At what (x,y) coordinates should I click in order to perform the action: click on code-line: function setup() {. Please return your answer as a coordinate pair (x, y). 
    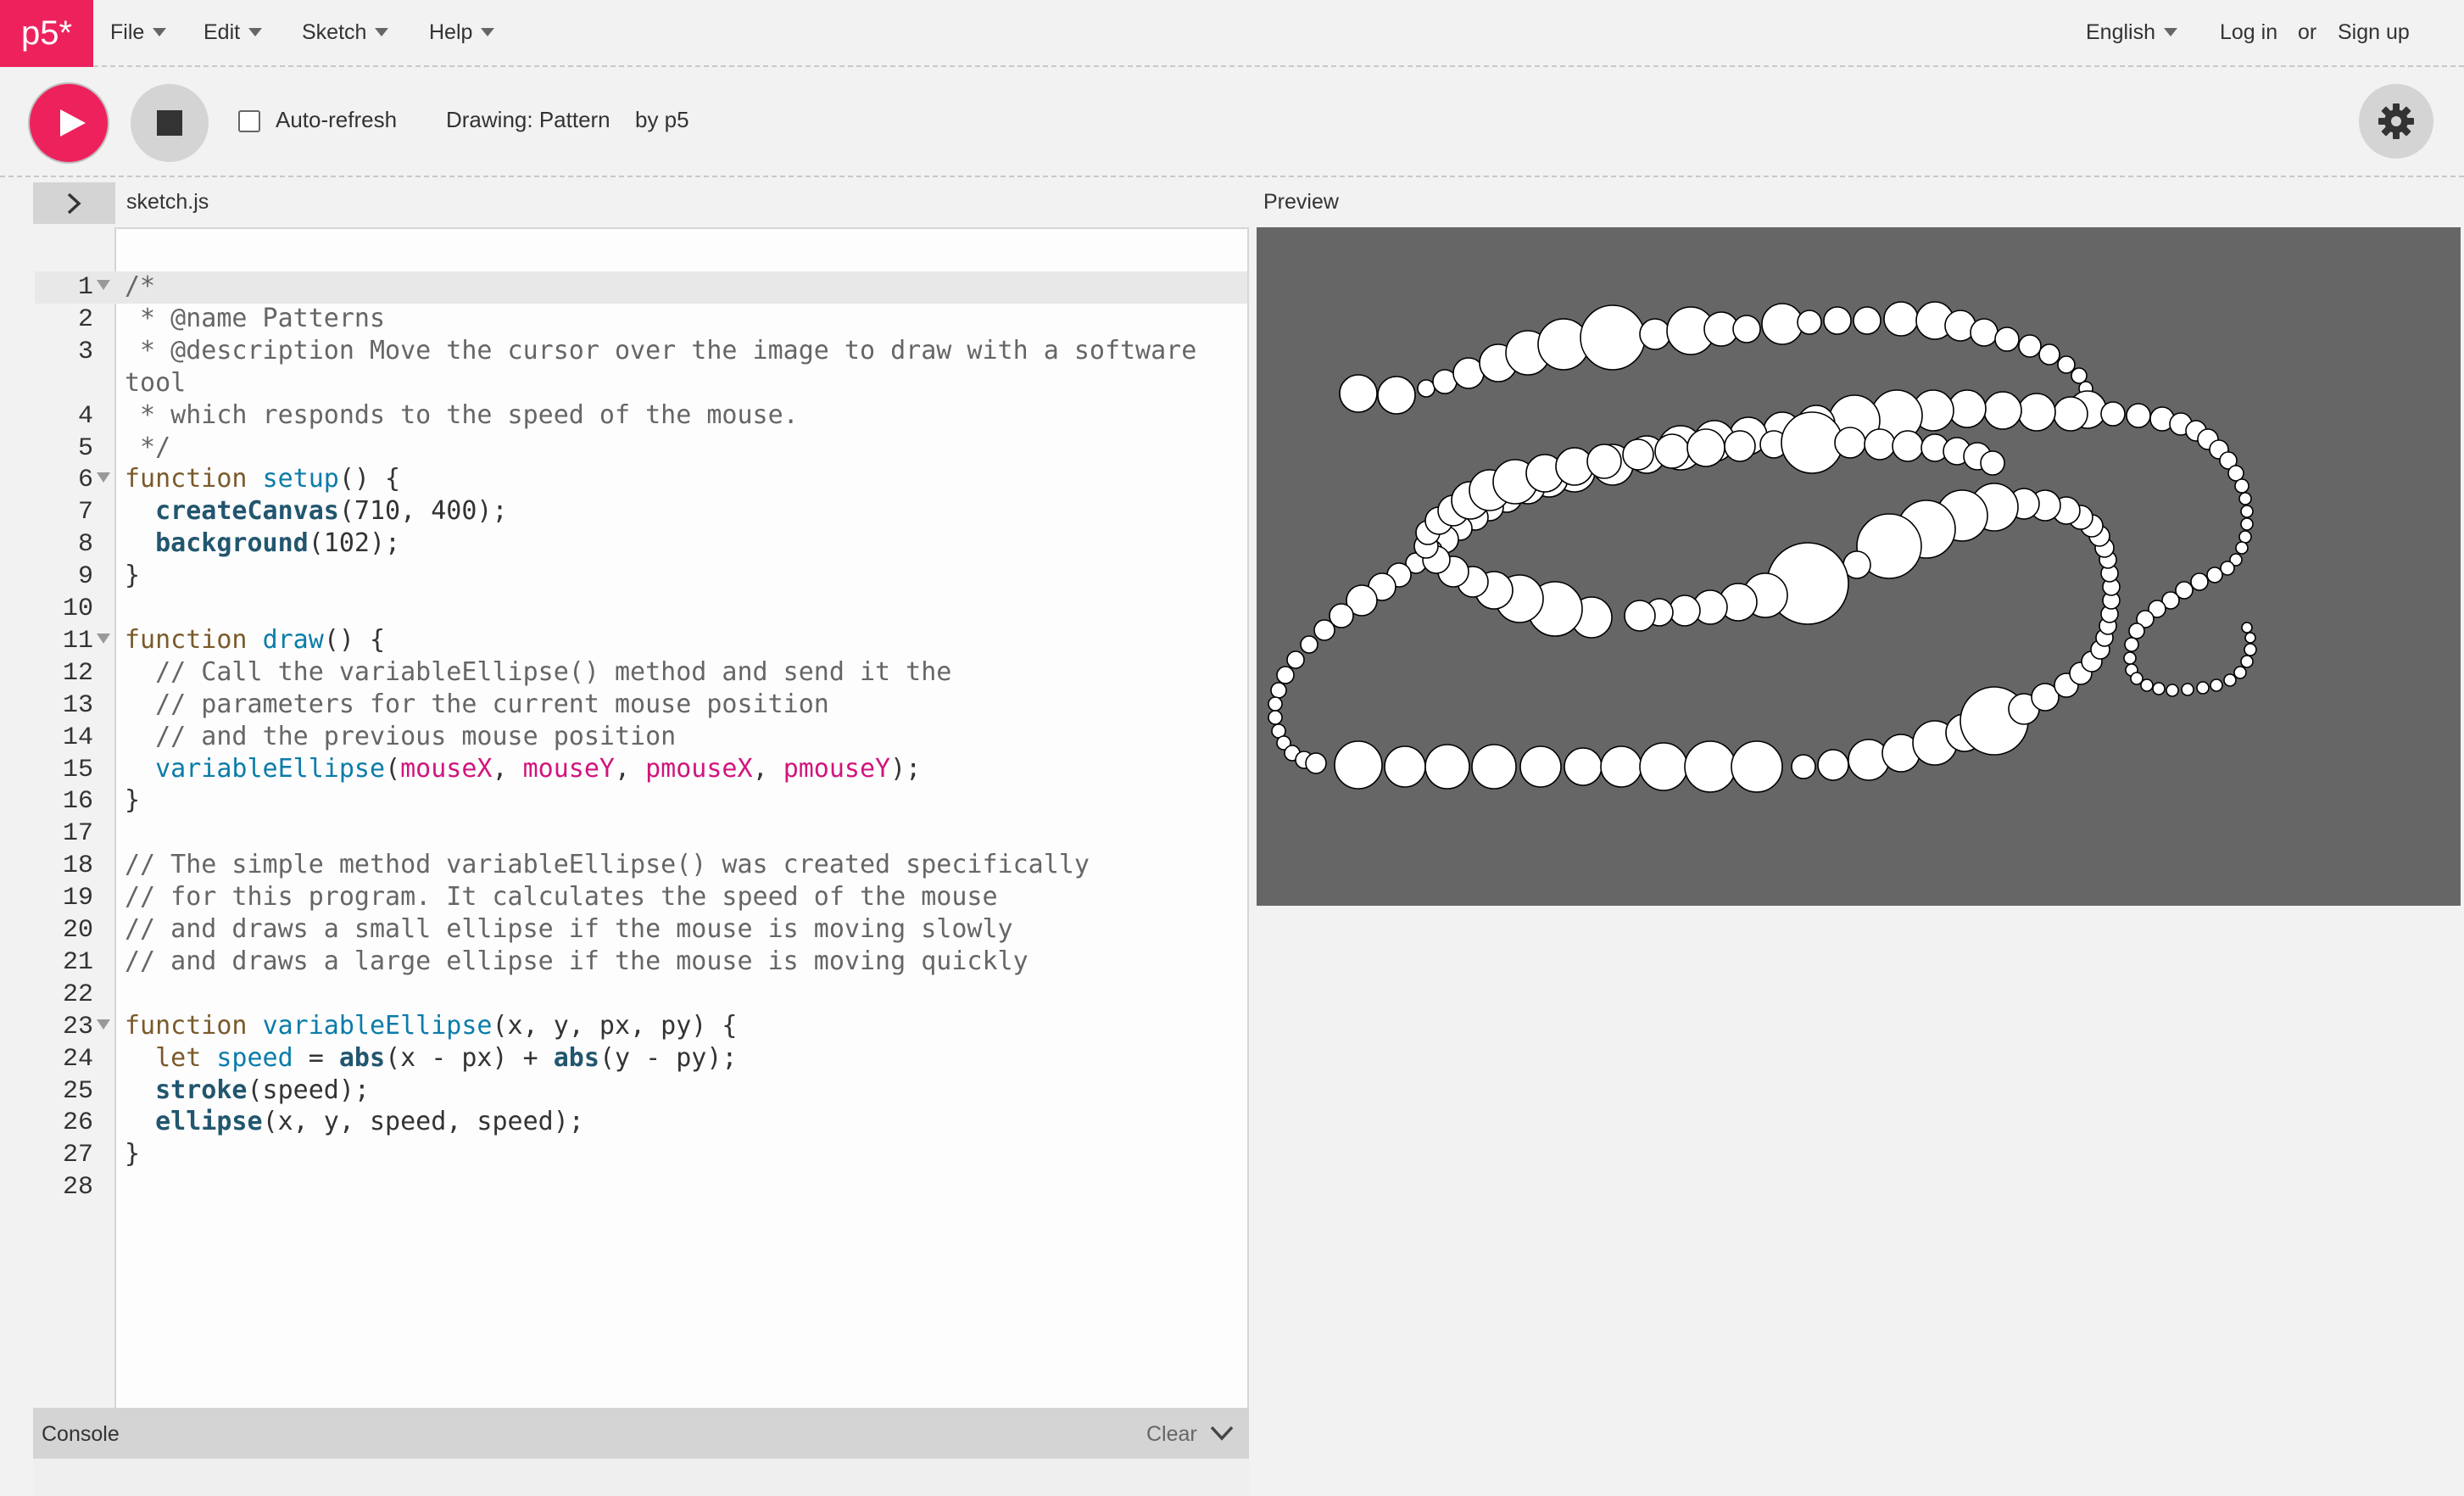
    Looking at the image, I should click on (262, 479).